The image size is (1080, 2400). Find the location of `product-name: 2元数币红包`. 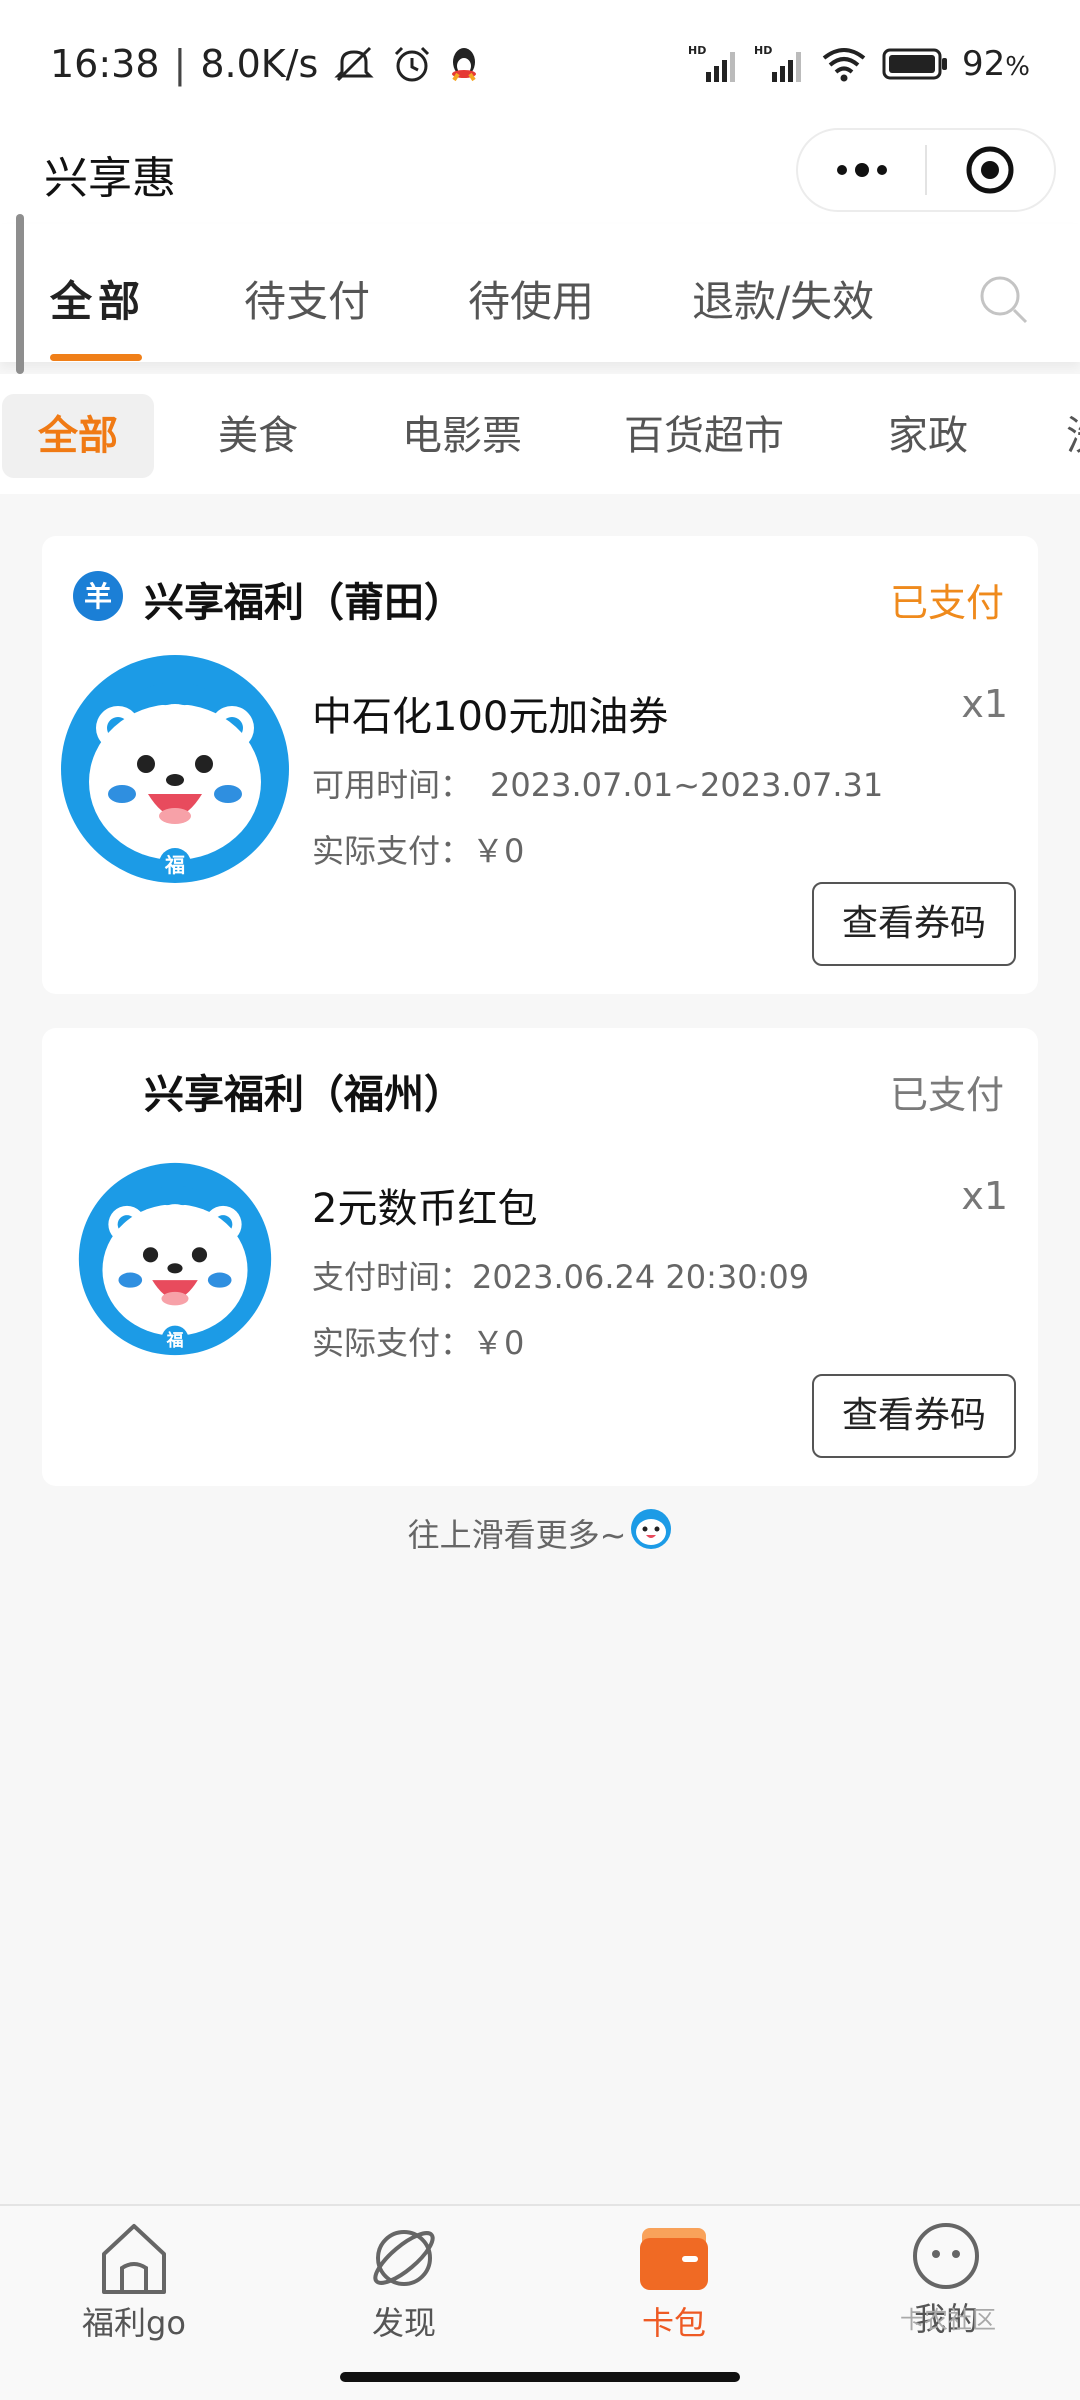

product-name: 2元数币红包 is located at coordinates (425, 1209).